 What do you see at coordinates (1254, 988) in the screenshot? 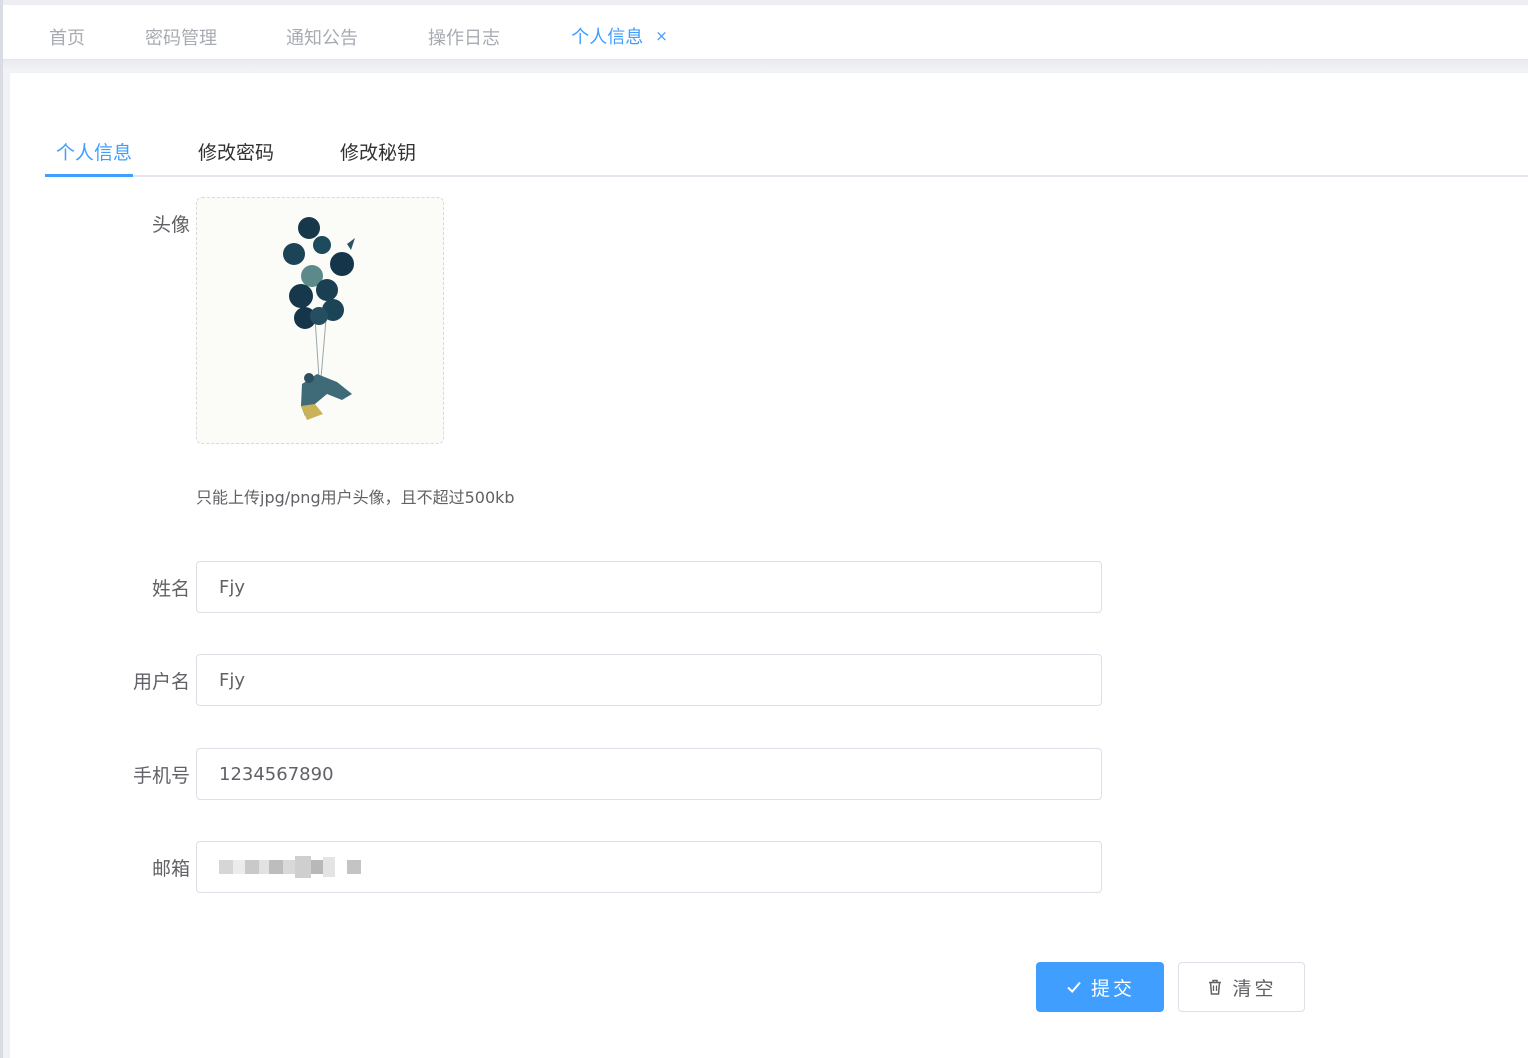
I see `clear-label: 清空` at bounding box center [1254, 988].